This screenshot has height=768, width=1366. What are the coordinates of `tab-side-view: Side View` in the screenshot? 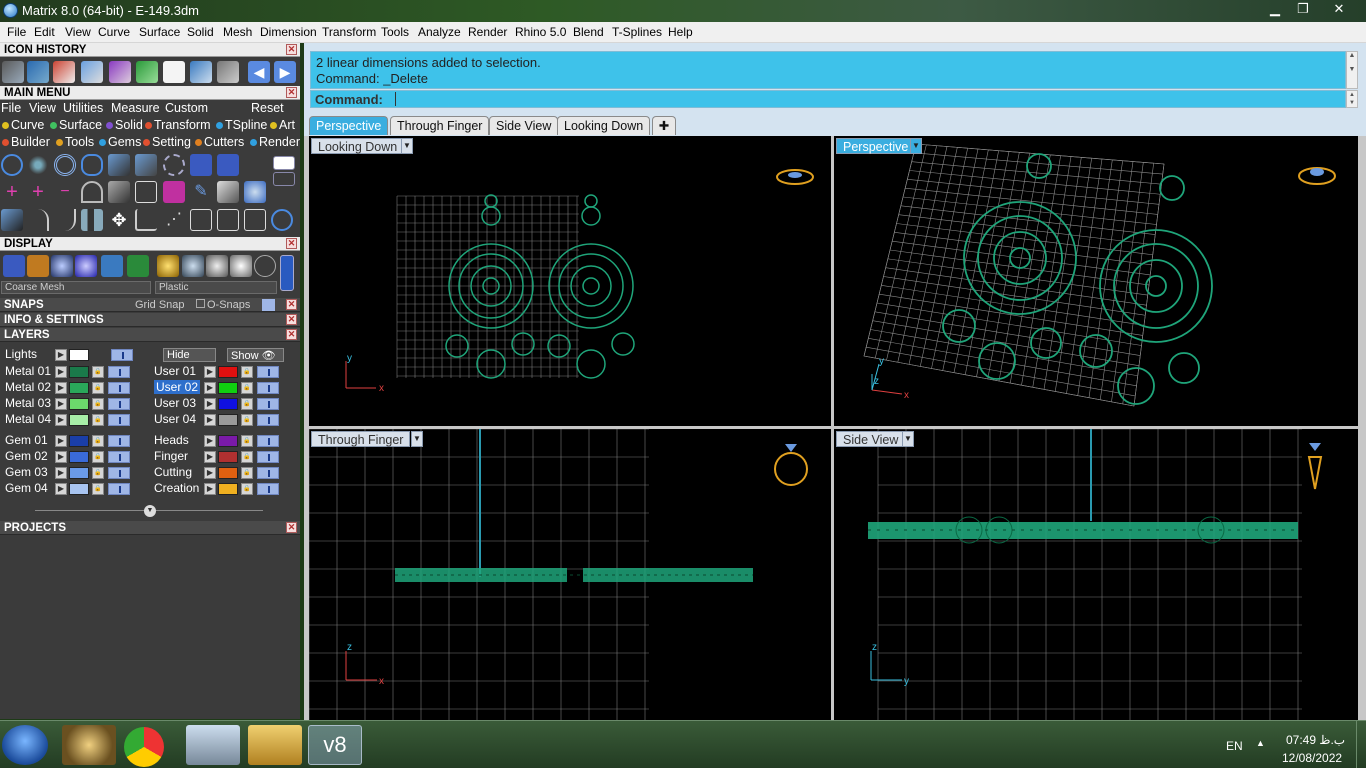 It's located at (524, 125).